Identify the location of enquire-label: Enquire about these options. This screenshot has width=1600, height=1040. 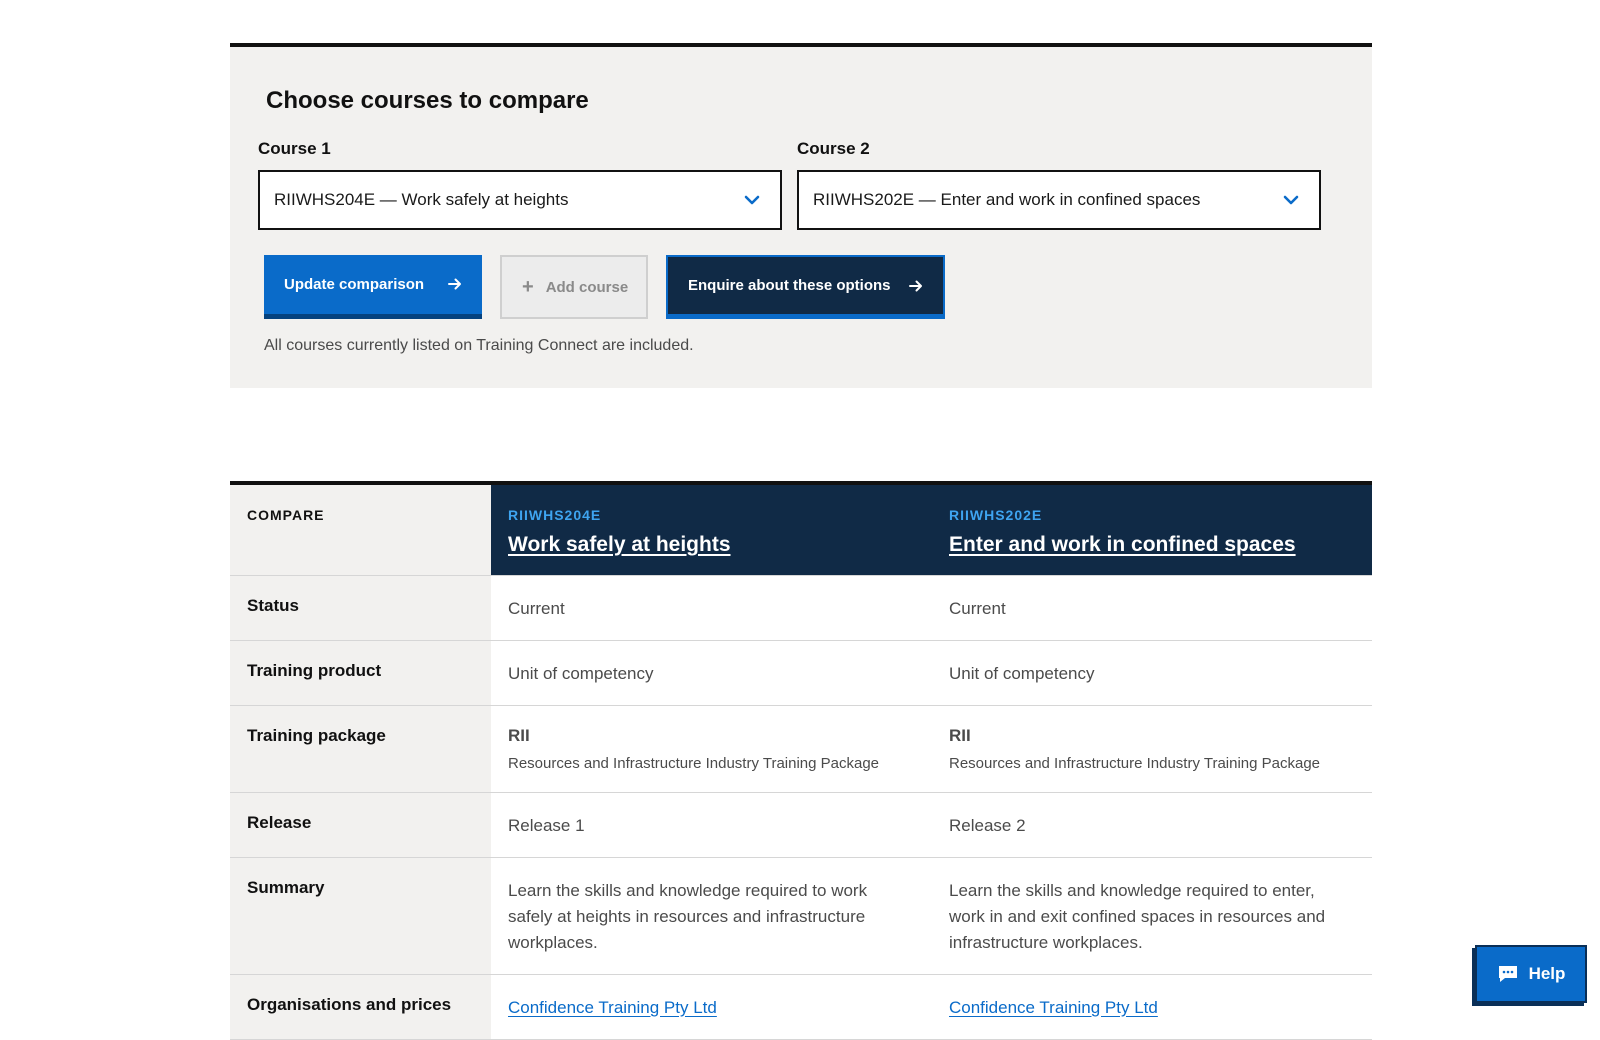
(789, 285).